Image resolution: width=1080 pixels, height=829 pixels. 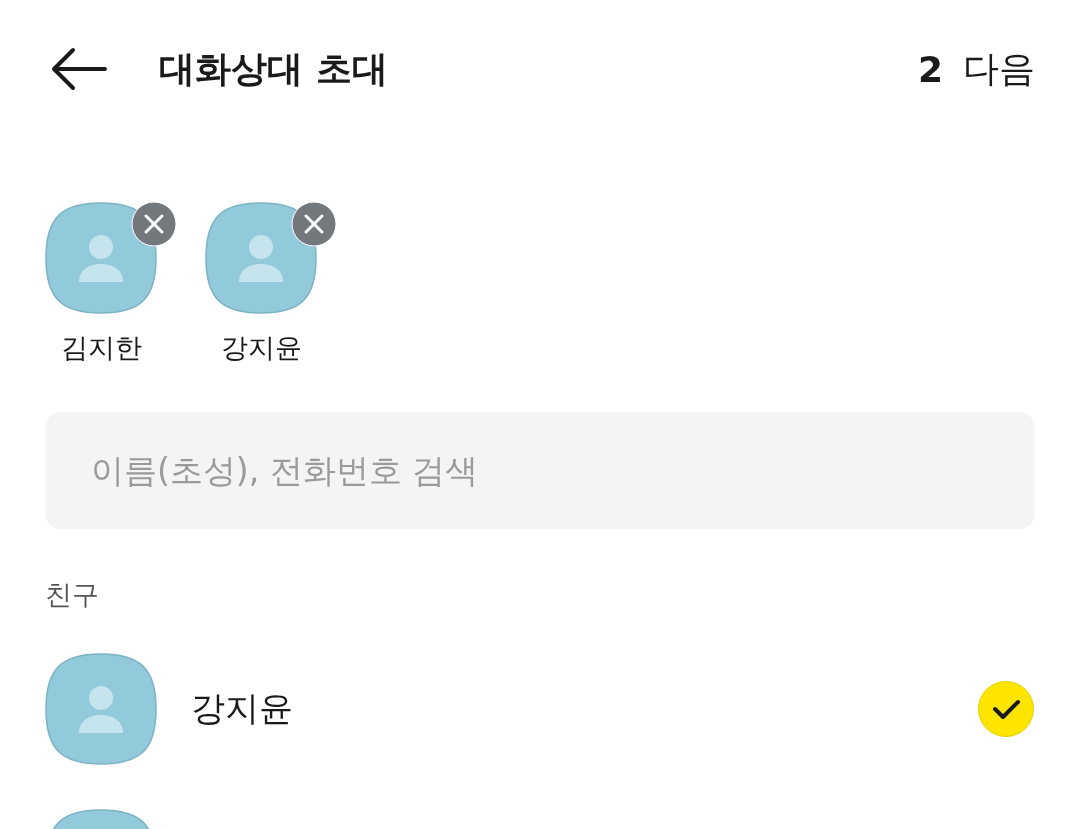 I want to click on selected-count: 2, so click(x=930, y=69).